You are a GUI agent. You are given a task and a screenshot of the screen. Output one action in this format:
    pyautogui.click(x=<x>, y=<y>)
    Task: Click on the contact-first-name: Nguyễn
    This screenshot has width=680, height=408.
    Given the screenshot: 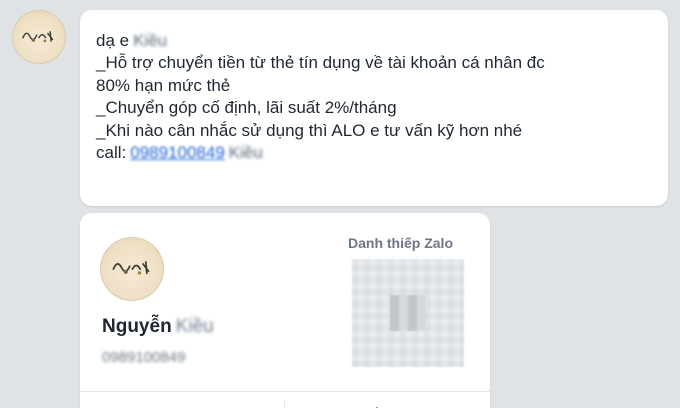 What is the action you would take?
    pyautogui.click(x=137, y=326)
    